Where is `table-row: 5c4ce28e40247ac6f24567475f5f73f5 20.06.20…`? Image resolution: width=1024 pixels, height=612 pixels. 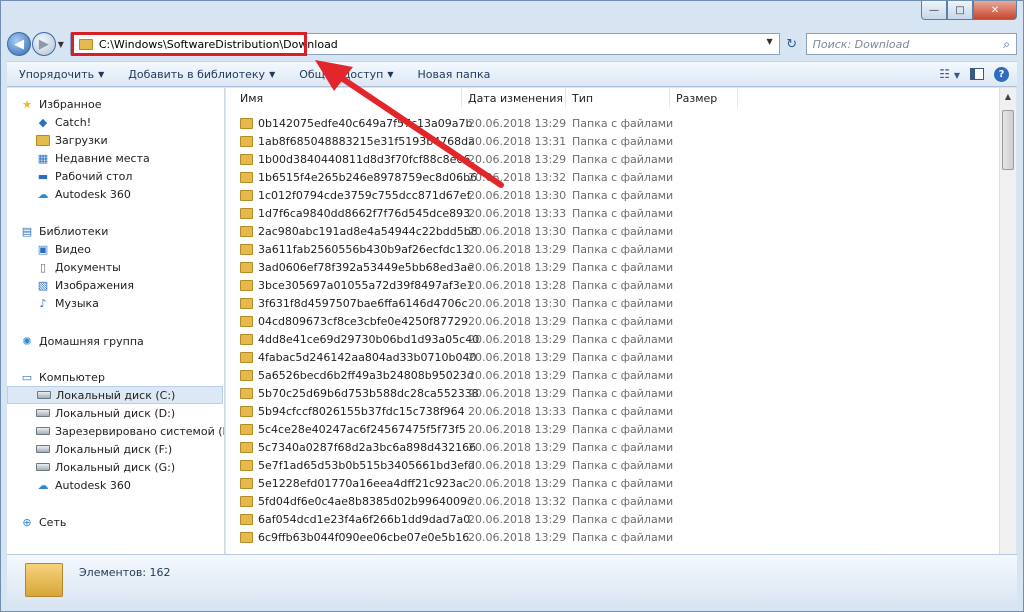
table-row: 5c4ce28e40247ac6f24567475f5f73f5 20.06.20… is located at coordinates (611, 429).